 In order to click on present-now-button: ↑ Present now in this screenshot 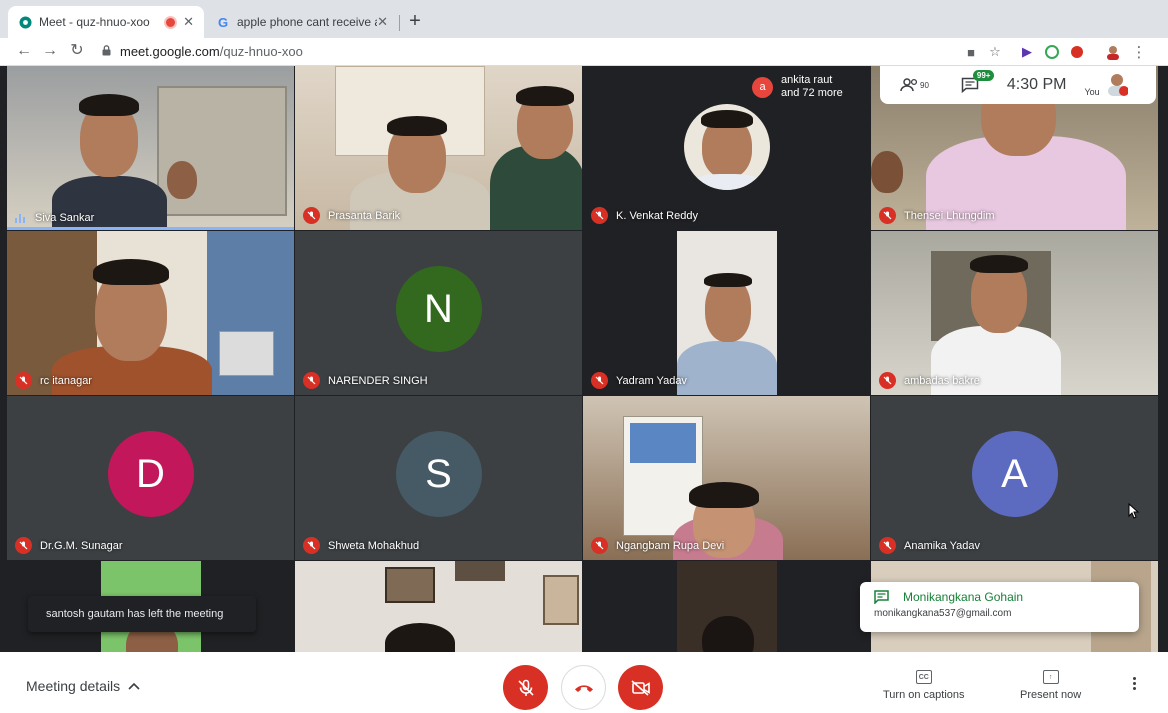, I will do `click(1050, 685)`.